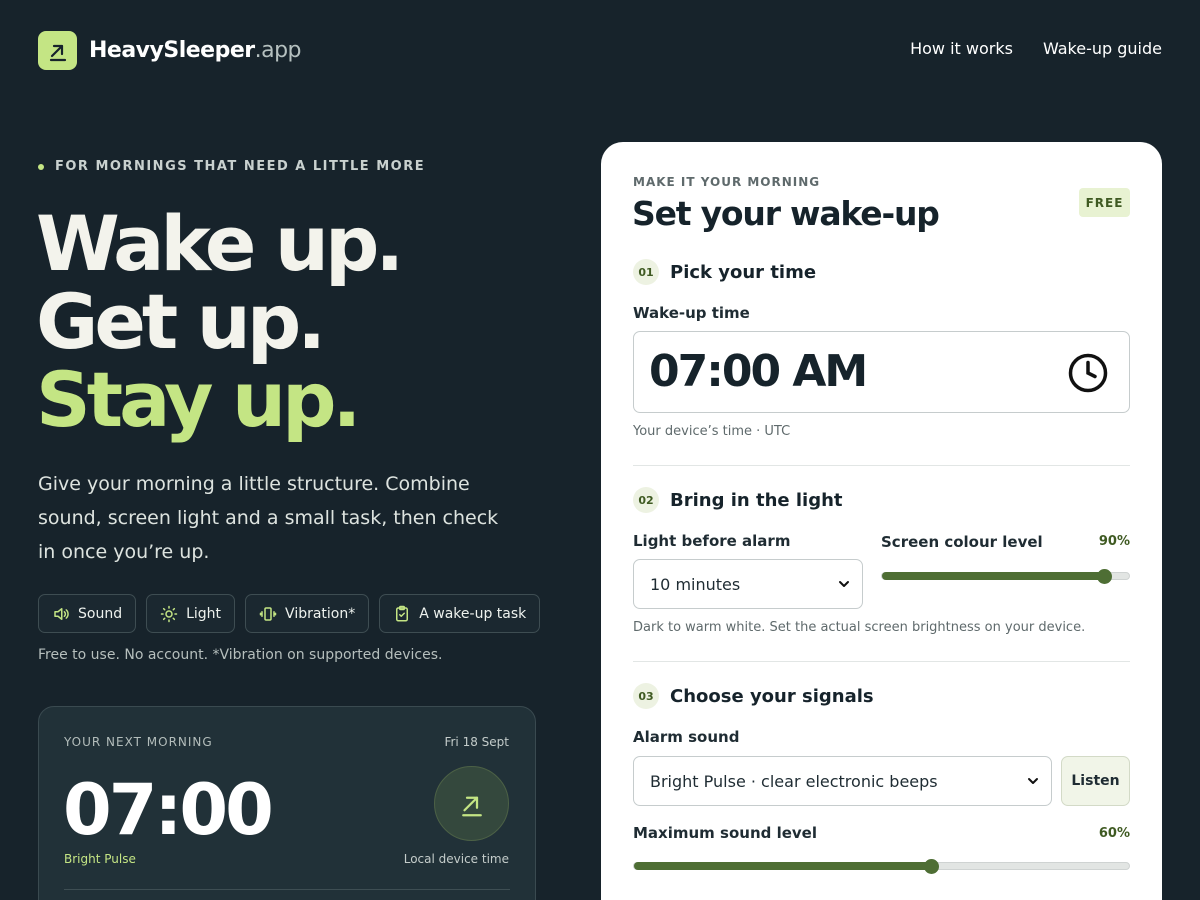  Describe the element at coordinates (61, 613) in the screenshot. I see `speaker-icon` at that location.